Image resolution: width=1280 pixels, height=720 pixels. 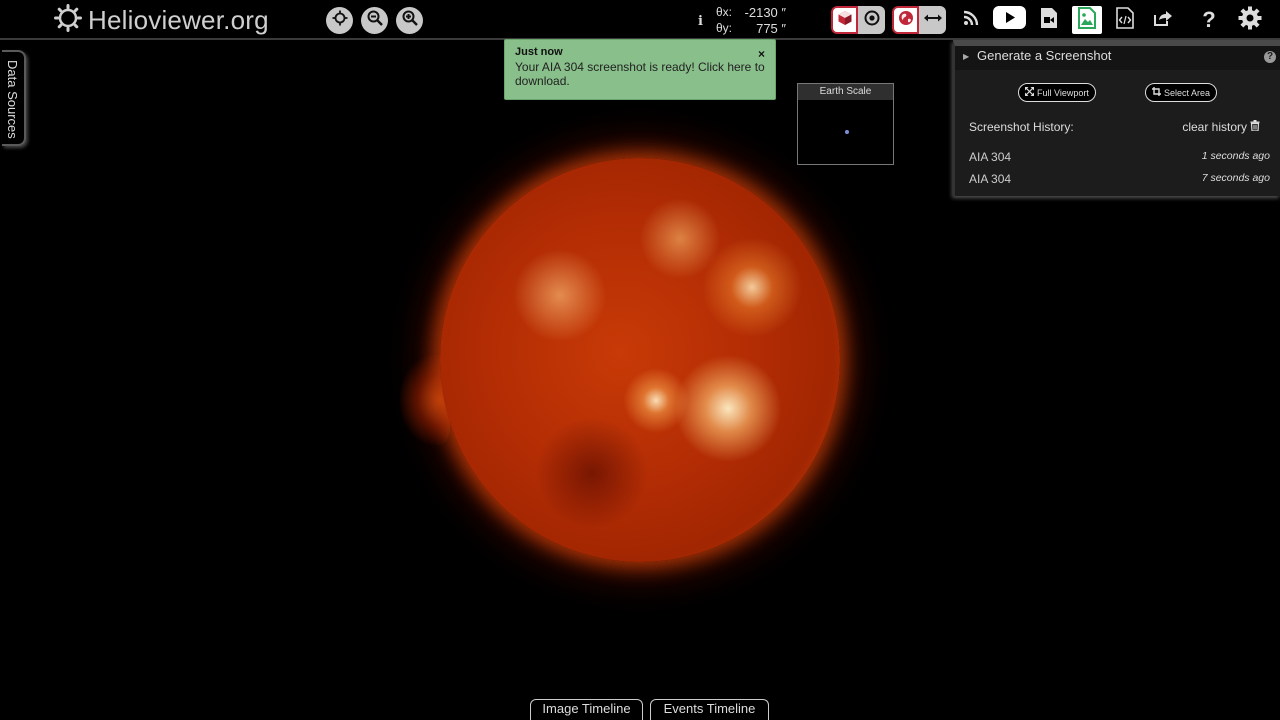 I want to click on settings-icon, so click(x=1250, y=20).